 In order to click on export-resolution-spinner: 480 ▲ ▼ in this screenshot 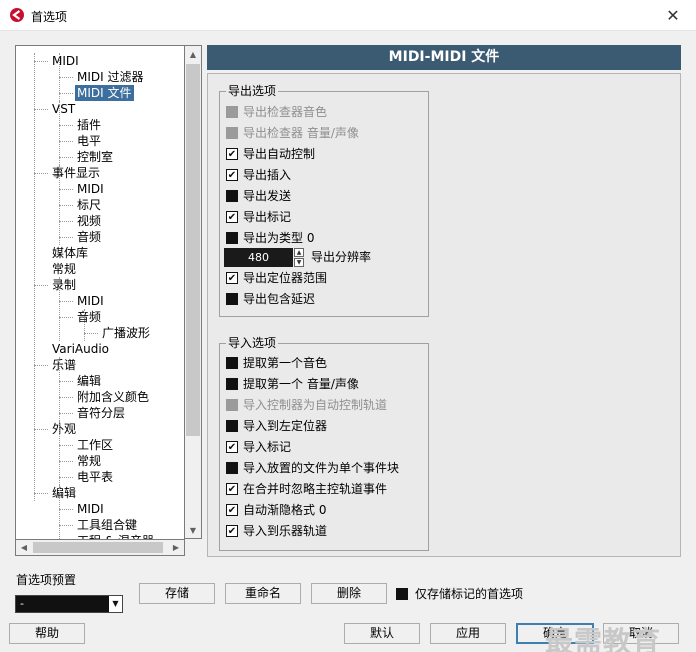, I will do `click(264, 257)`.